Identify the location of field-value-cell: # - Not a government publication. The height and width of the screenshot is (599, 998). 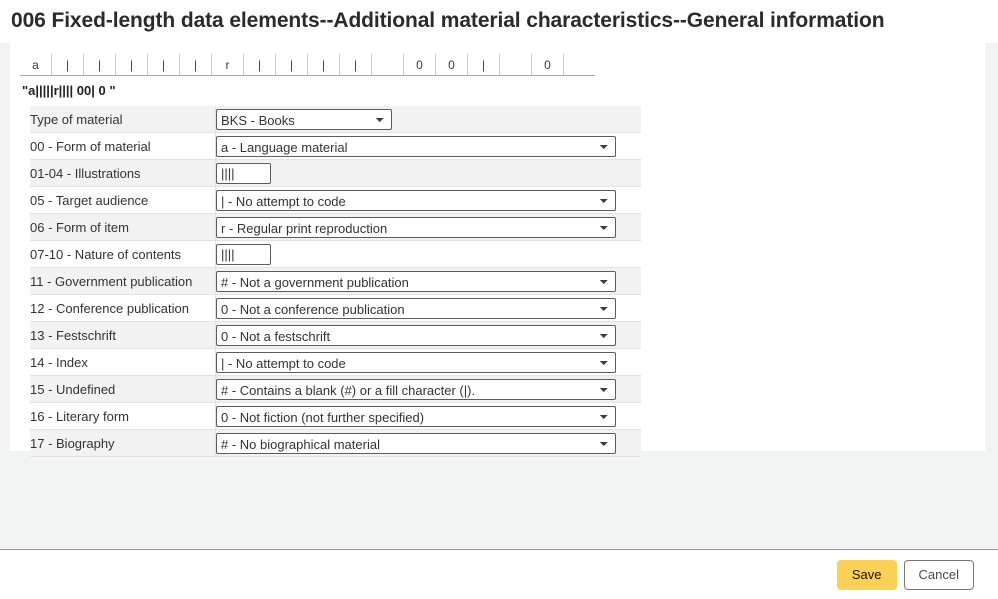
(428, 281).